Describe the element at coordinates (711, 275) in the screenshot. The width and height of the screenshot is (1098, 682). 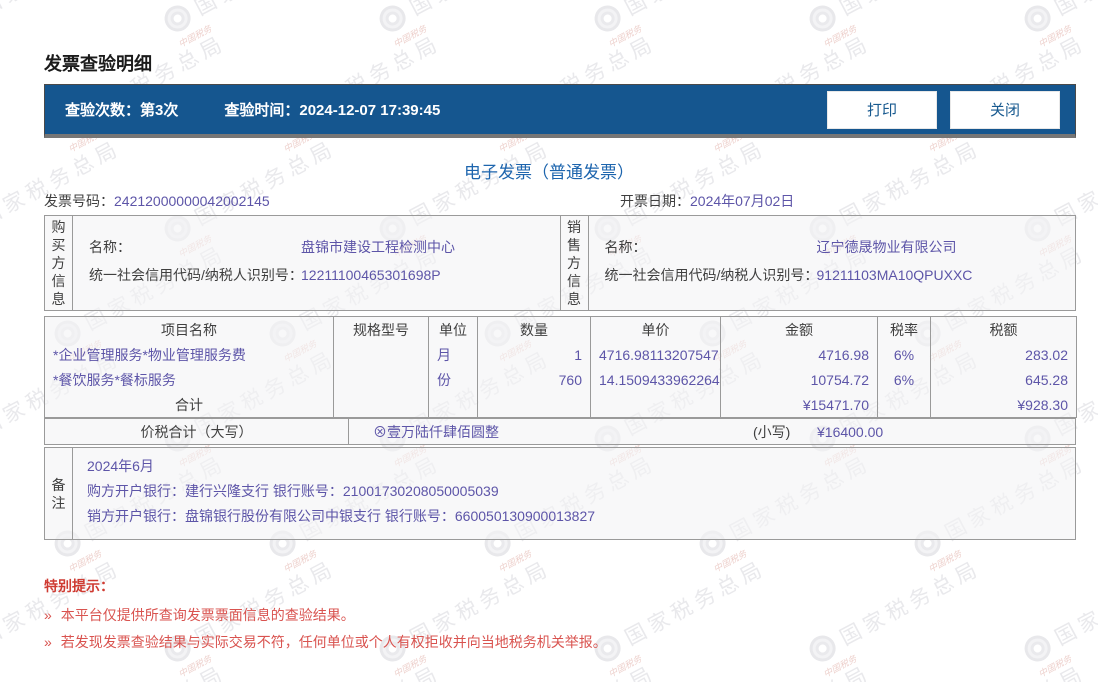
I see `seller-taxid-label: 统一社会信用代码/纳税人识别号：` at that location.